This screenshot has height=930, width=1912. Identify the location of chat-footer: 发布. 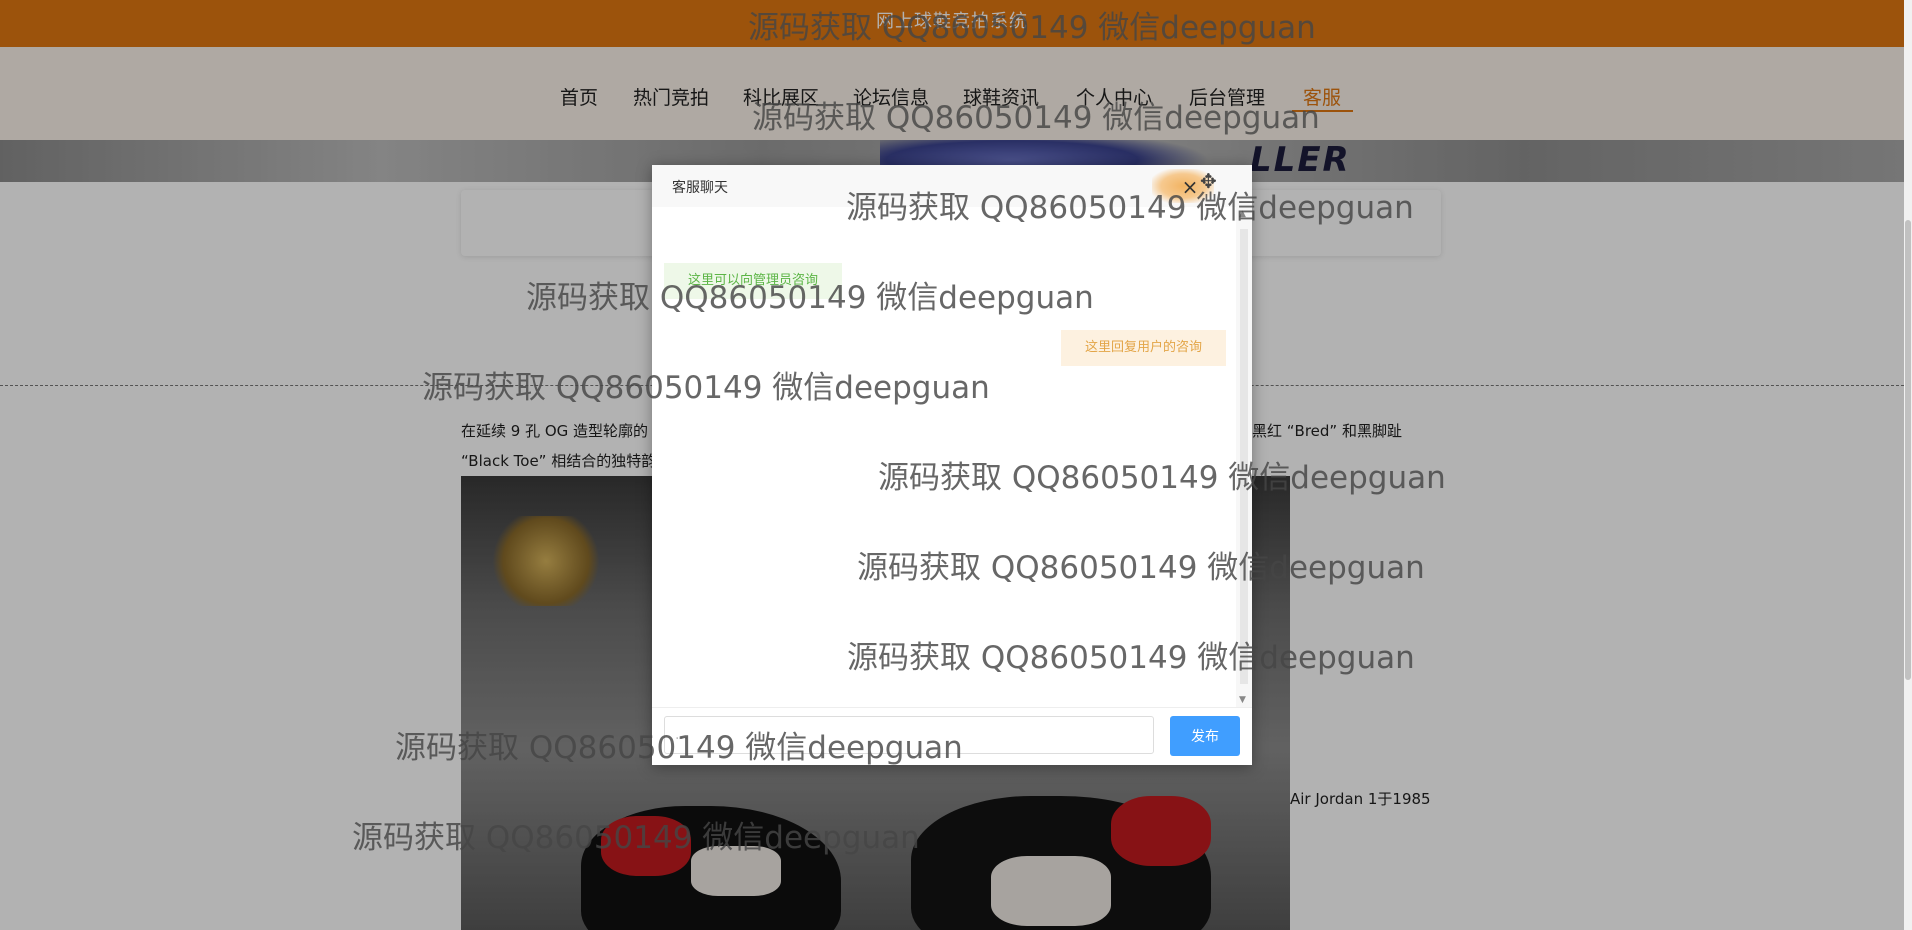
(952, 736).